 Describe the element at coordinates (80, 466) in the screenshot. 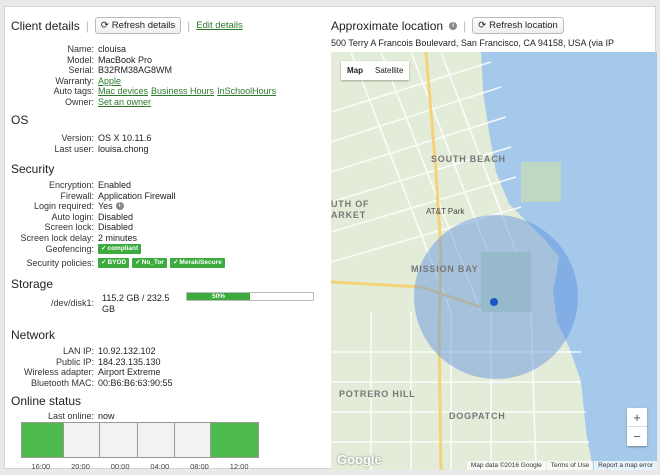

I see `timeline-tick: 20:00` at that location.